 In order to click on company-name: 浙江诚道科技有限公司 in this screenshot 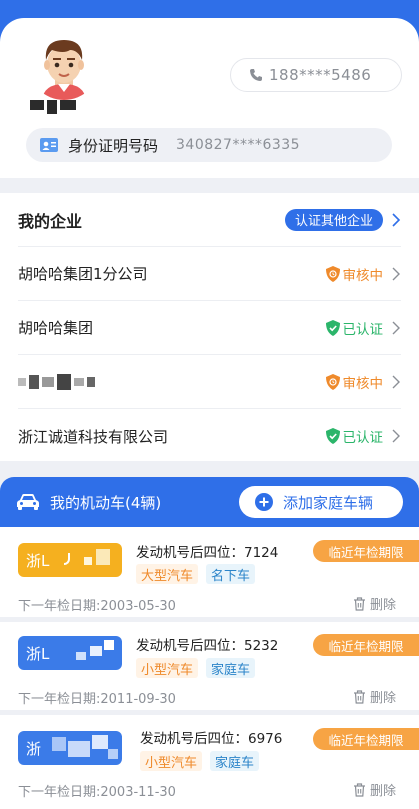, I will do `click(93, 436)`.